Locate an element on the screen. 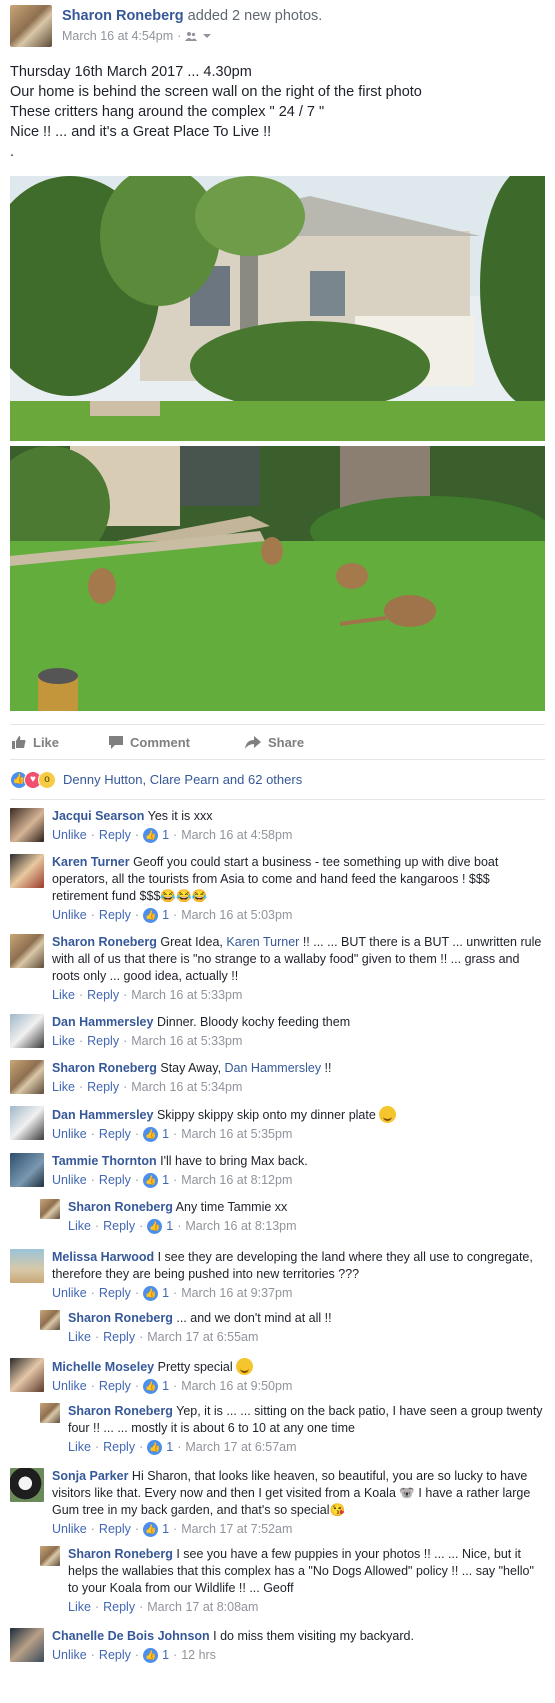 This screenshot has width=555, height=1703. chevron-down-icon is located at coordinates (207, 36).